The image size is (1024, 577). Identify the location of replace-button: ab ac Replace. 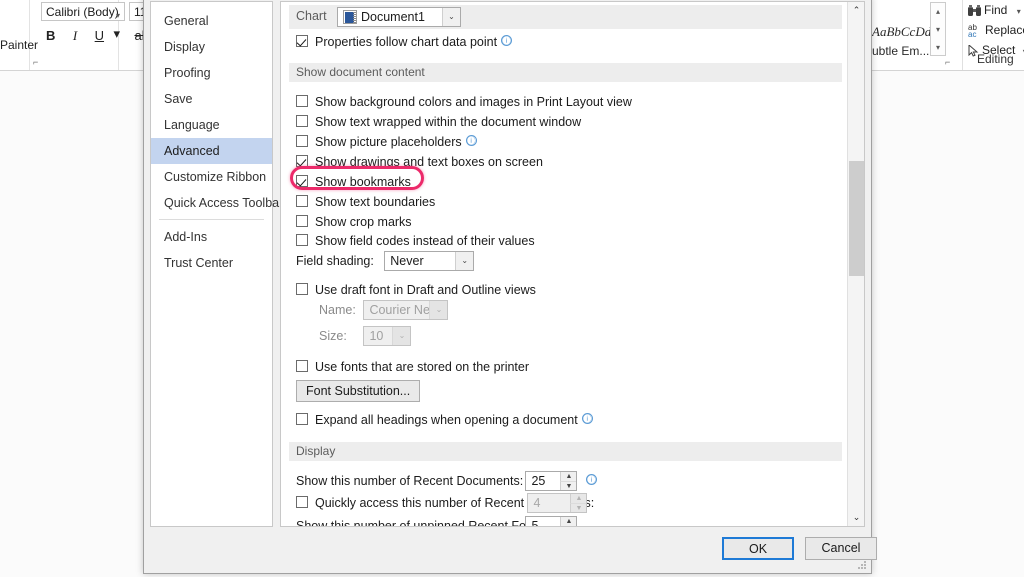
(996, 30).